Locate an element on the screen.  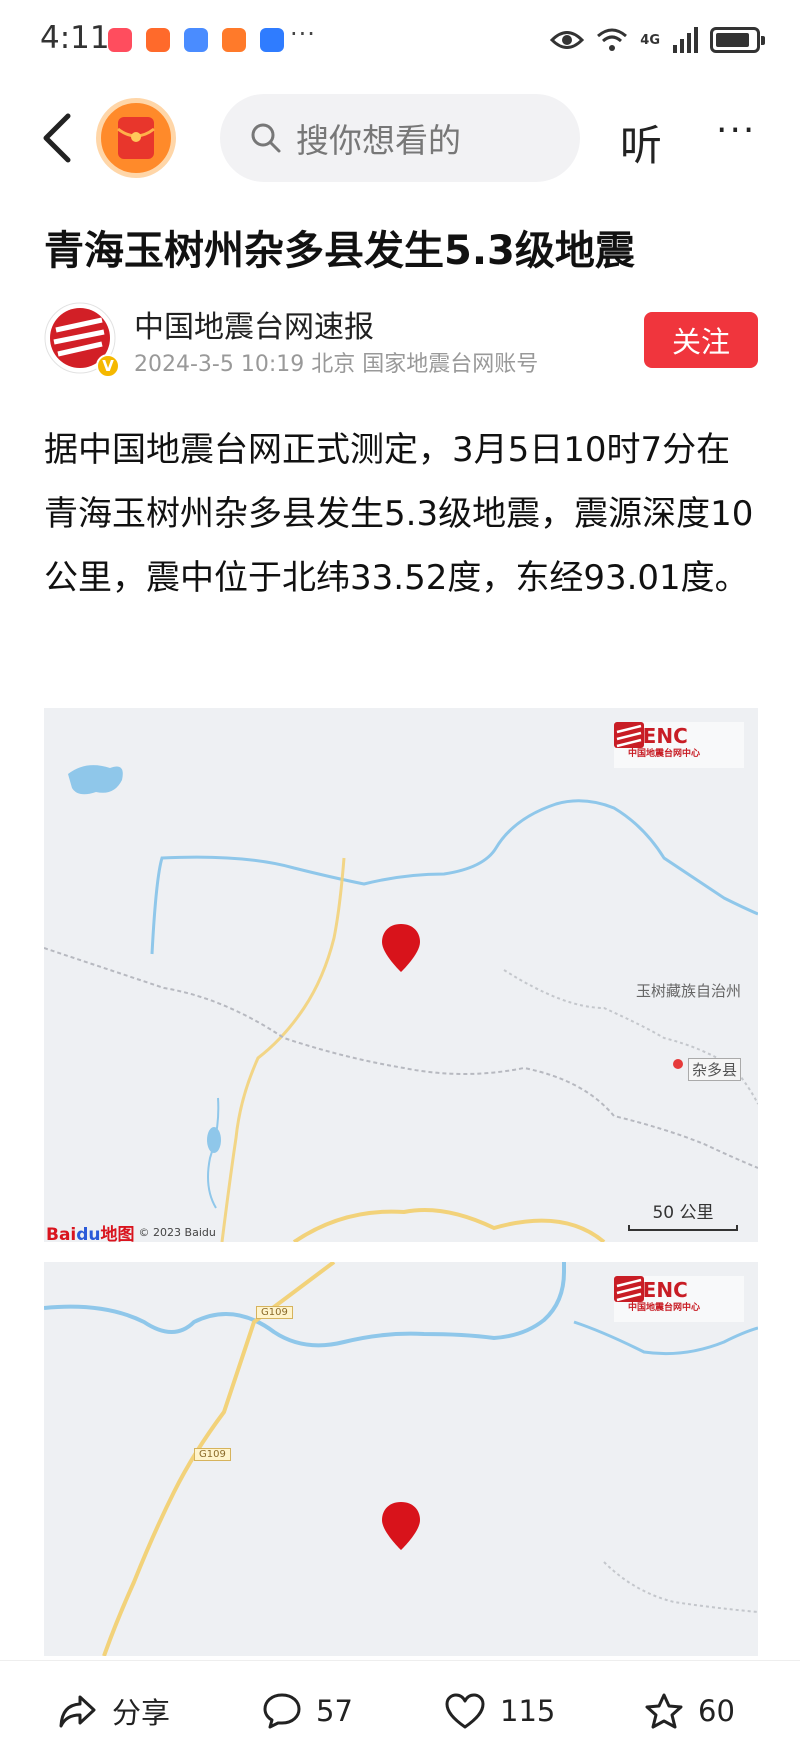
app-logo is located at coordinates (136, 138).